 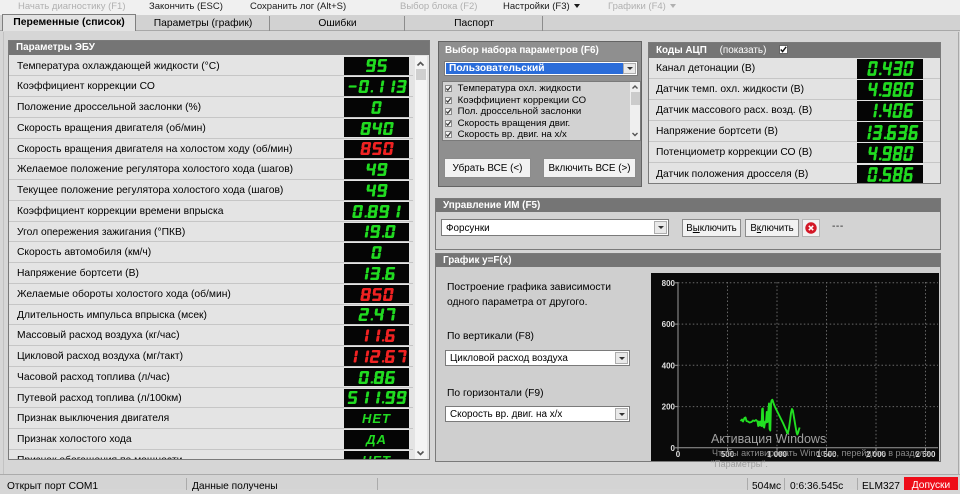 What do you see at coordinates (669, 283) in the screenshot?
I see `svg-text: 800` at bounding box center [669, 283].